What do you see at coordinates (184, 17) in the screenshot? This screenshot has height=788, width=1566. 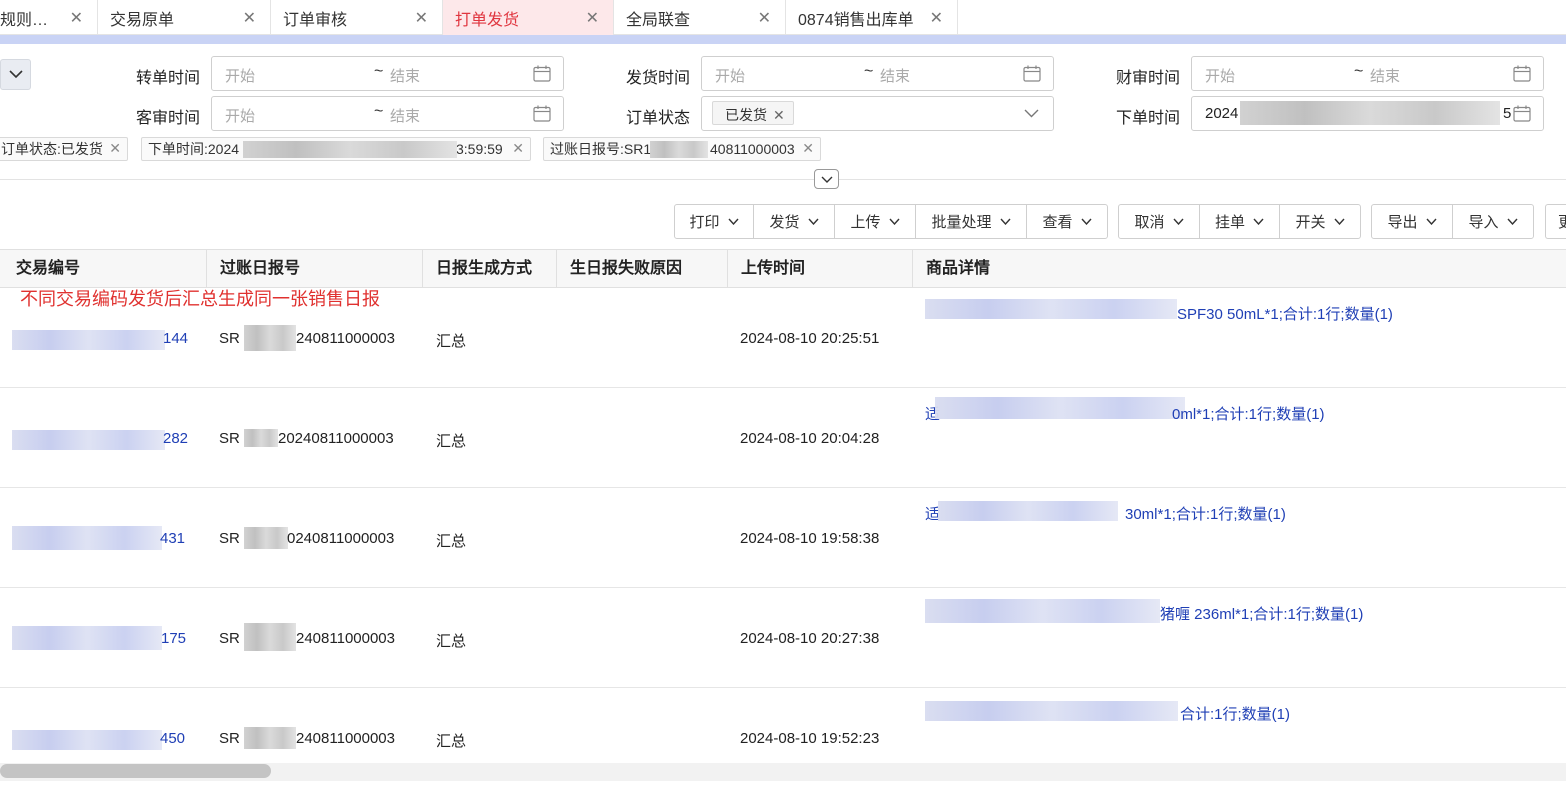 I see `tab-trade-original: 交易原单 ✕` at bounding box center [184, 17].